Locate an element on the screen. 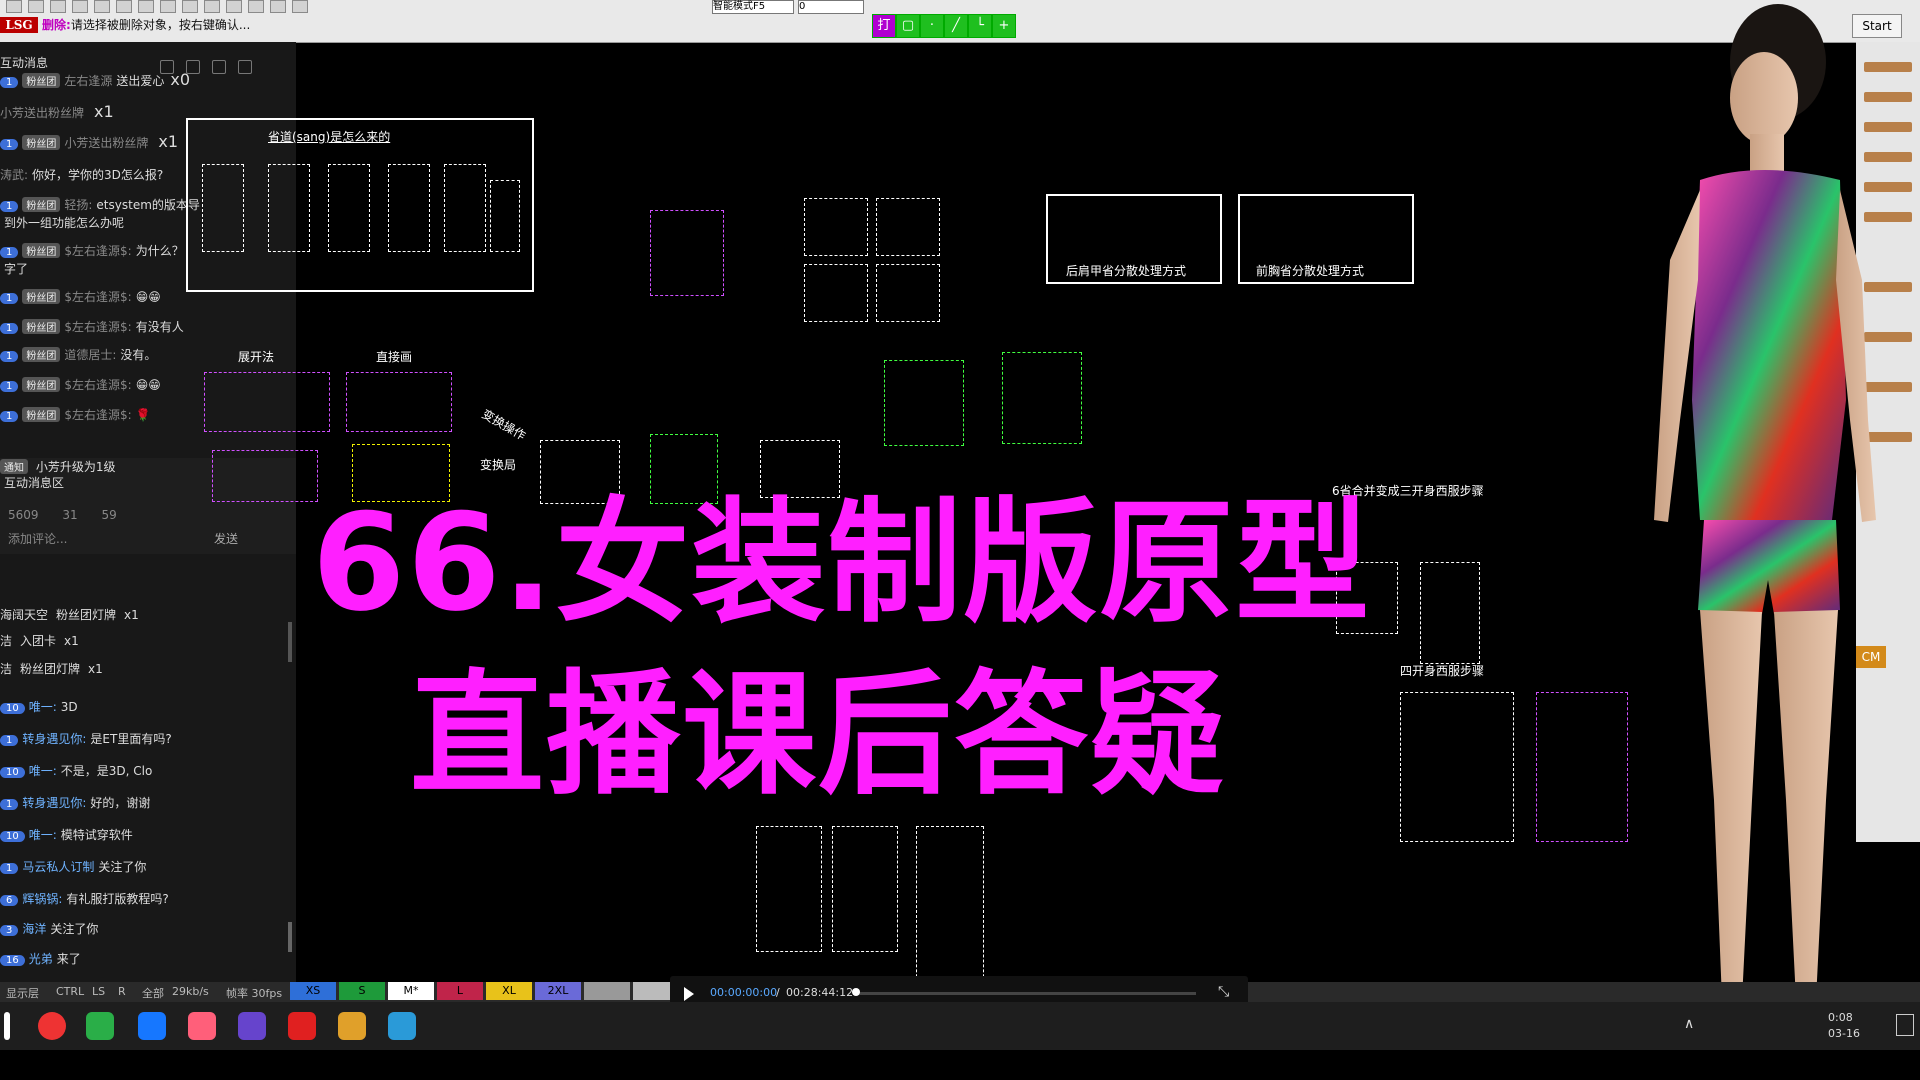 The height and width of the screenshot is (1080, 1920). avatar-top is located at coordinates (1769, 345).